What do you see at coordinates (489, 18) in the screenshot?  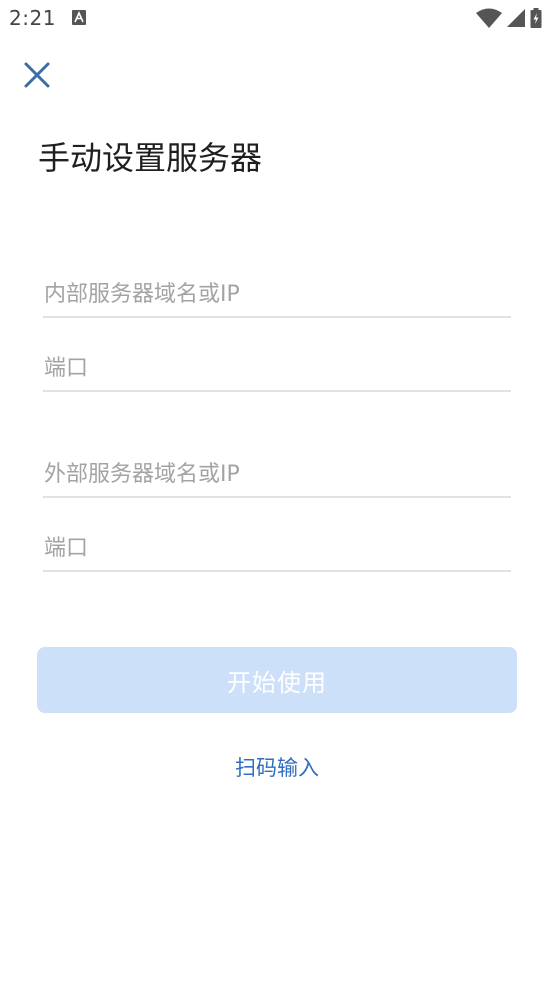 I see `wifi-icon` at bounding box center [489, 18].